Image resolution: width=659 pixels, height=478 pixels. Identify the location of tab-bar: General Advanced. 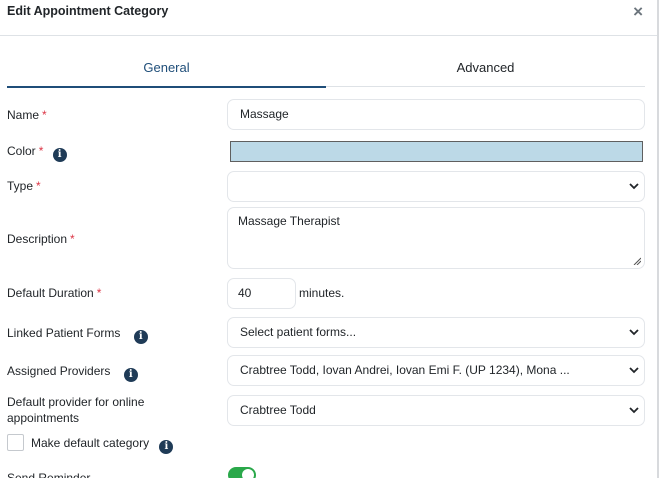
(326, 70).